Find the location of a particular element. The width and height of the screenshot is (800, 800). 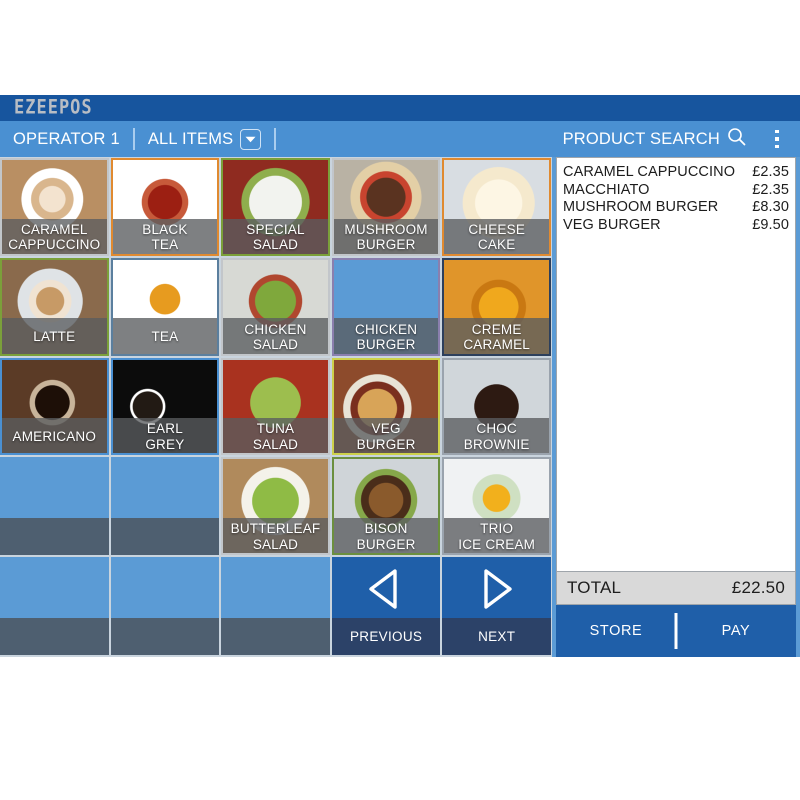

product-label-line1: CHICKEN is located at coordinates (386, 329).